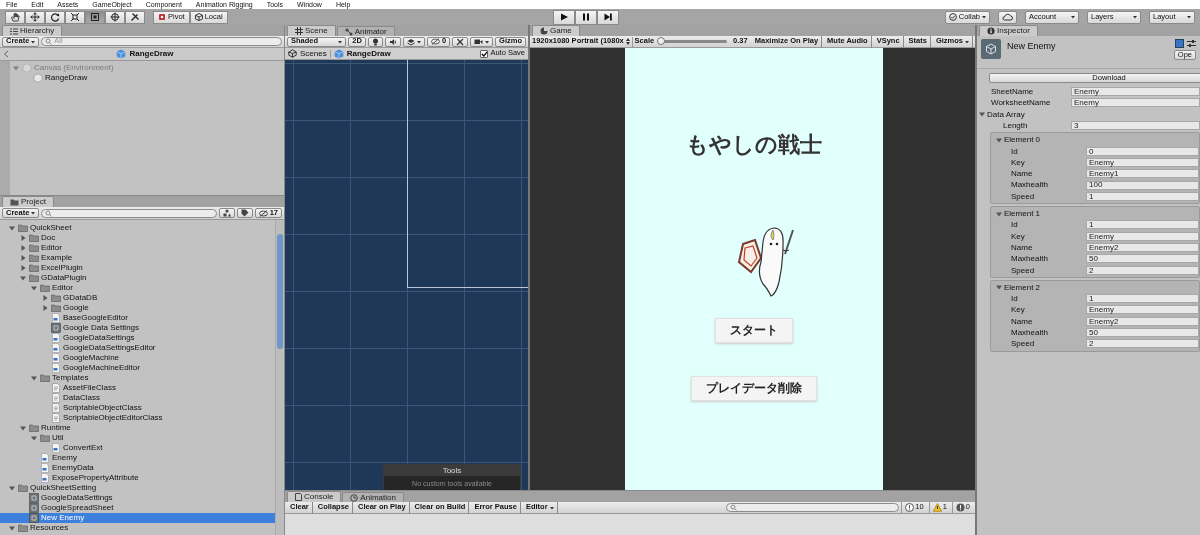 The width and height of the screenshot is (1200, 535). Describe the element at coordinates (137, 308) in the screenshot. I see `tree-item: Google` at that location.